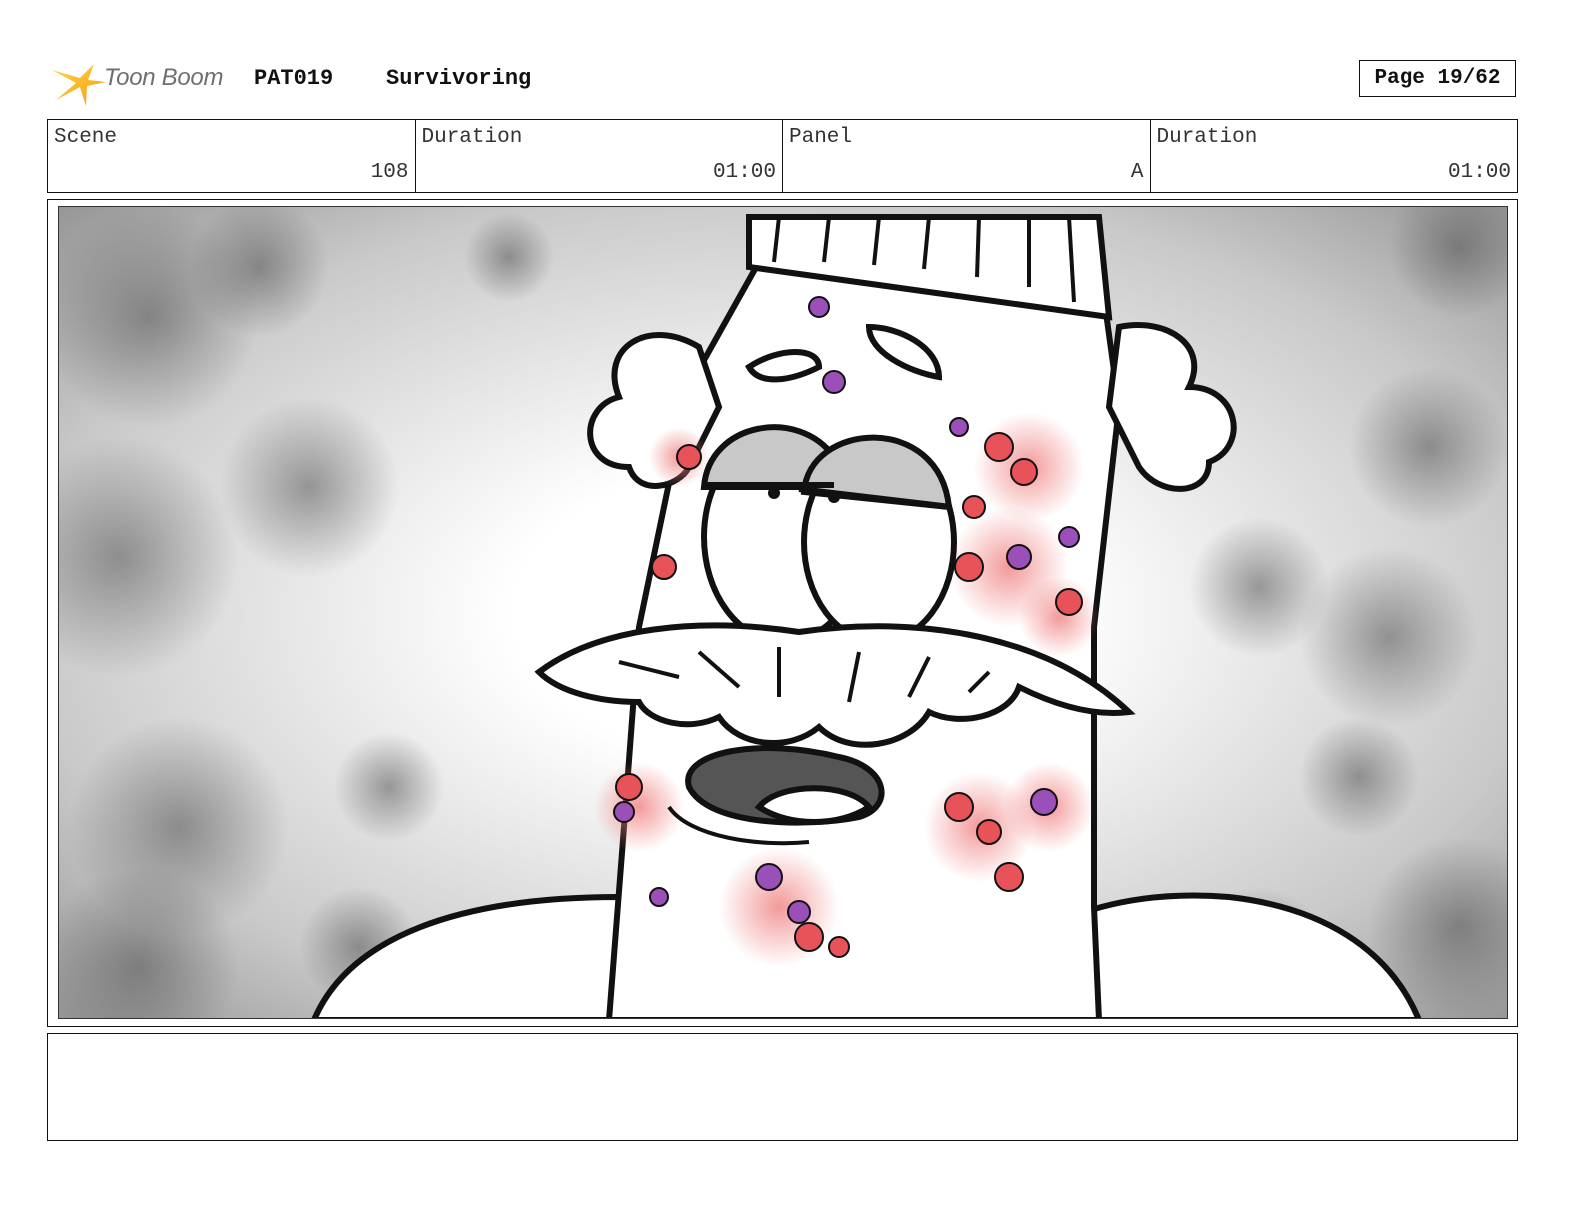  Describe the element at coordinates (1207, 137) in the screenshot. I see `panel-duration-label: Duration` at that location.